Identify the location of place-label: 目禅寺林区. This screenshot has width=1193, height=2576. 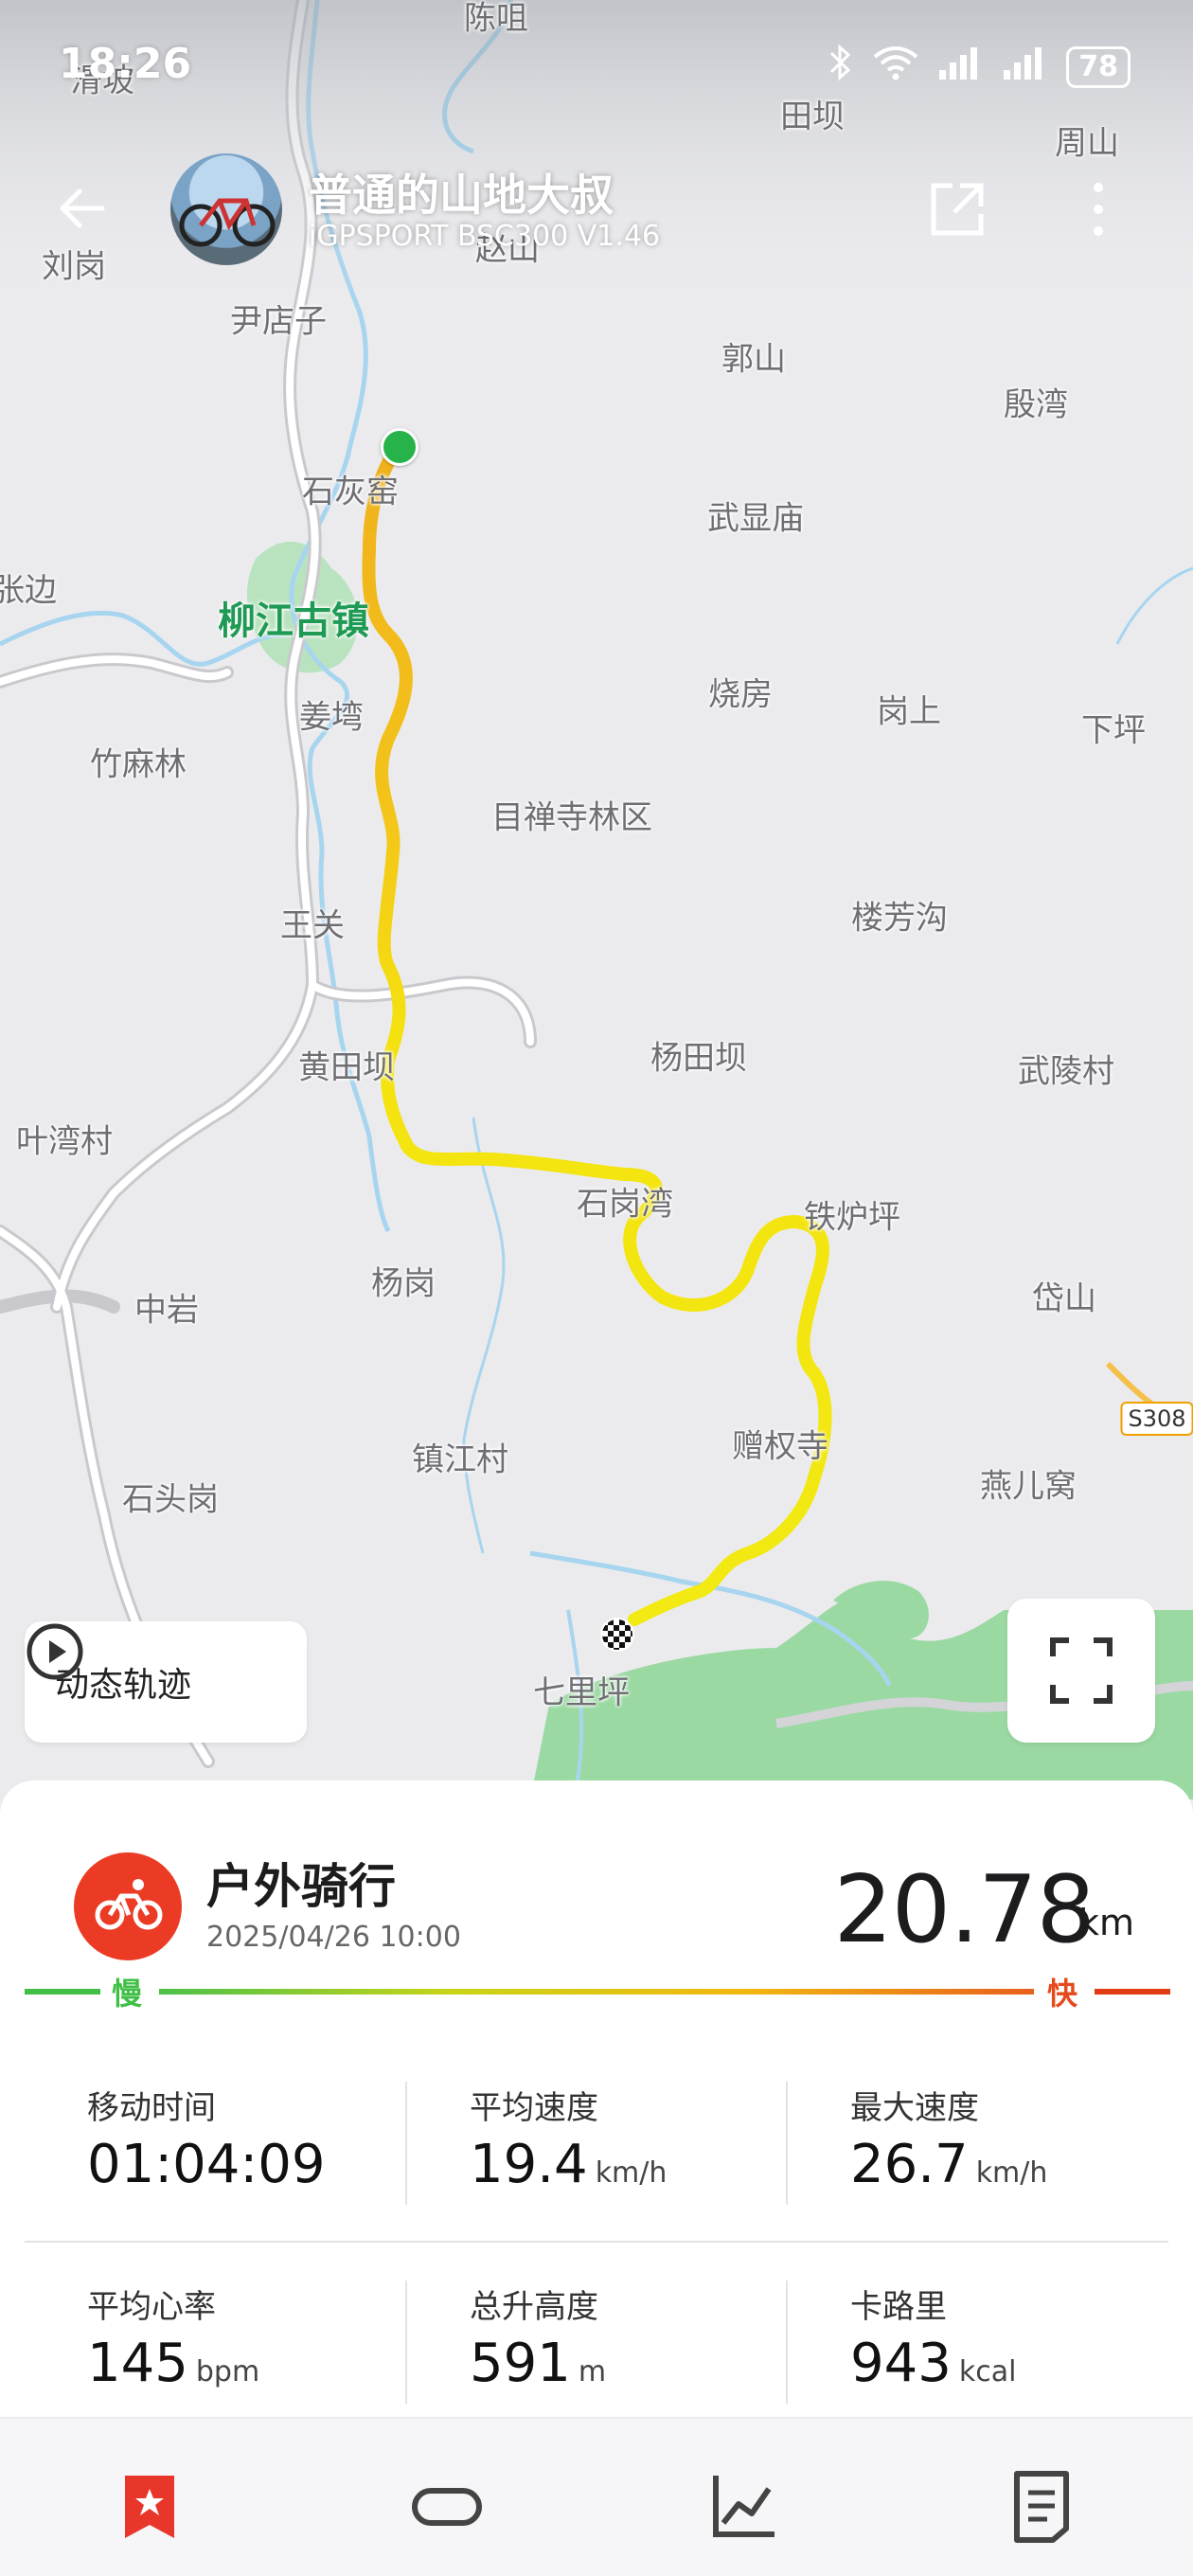
(571, 817).